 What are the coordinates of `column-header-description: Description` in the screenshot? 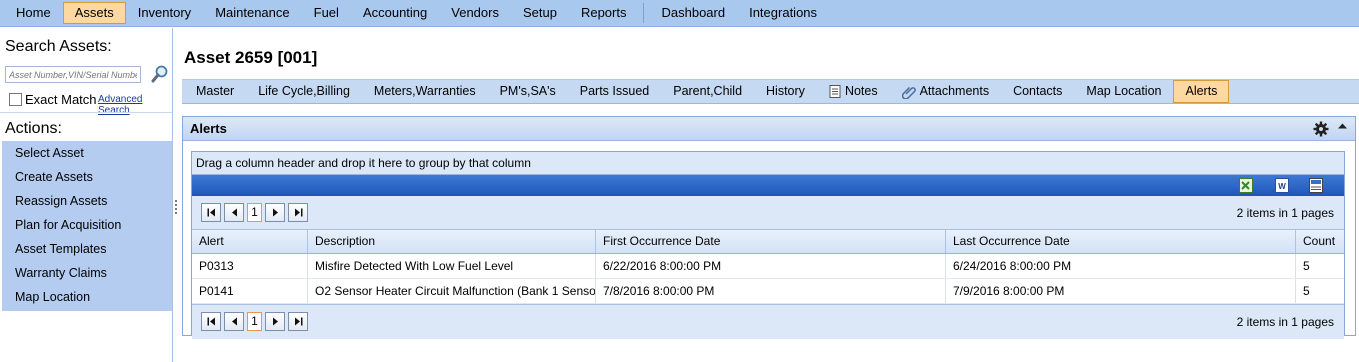 It's located at (452, 241).